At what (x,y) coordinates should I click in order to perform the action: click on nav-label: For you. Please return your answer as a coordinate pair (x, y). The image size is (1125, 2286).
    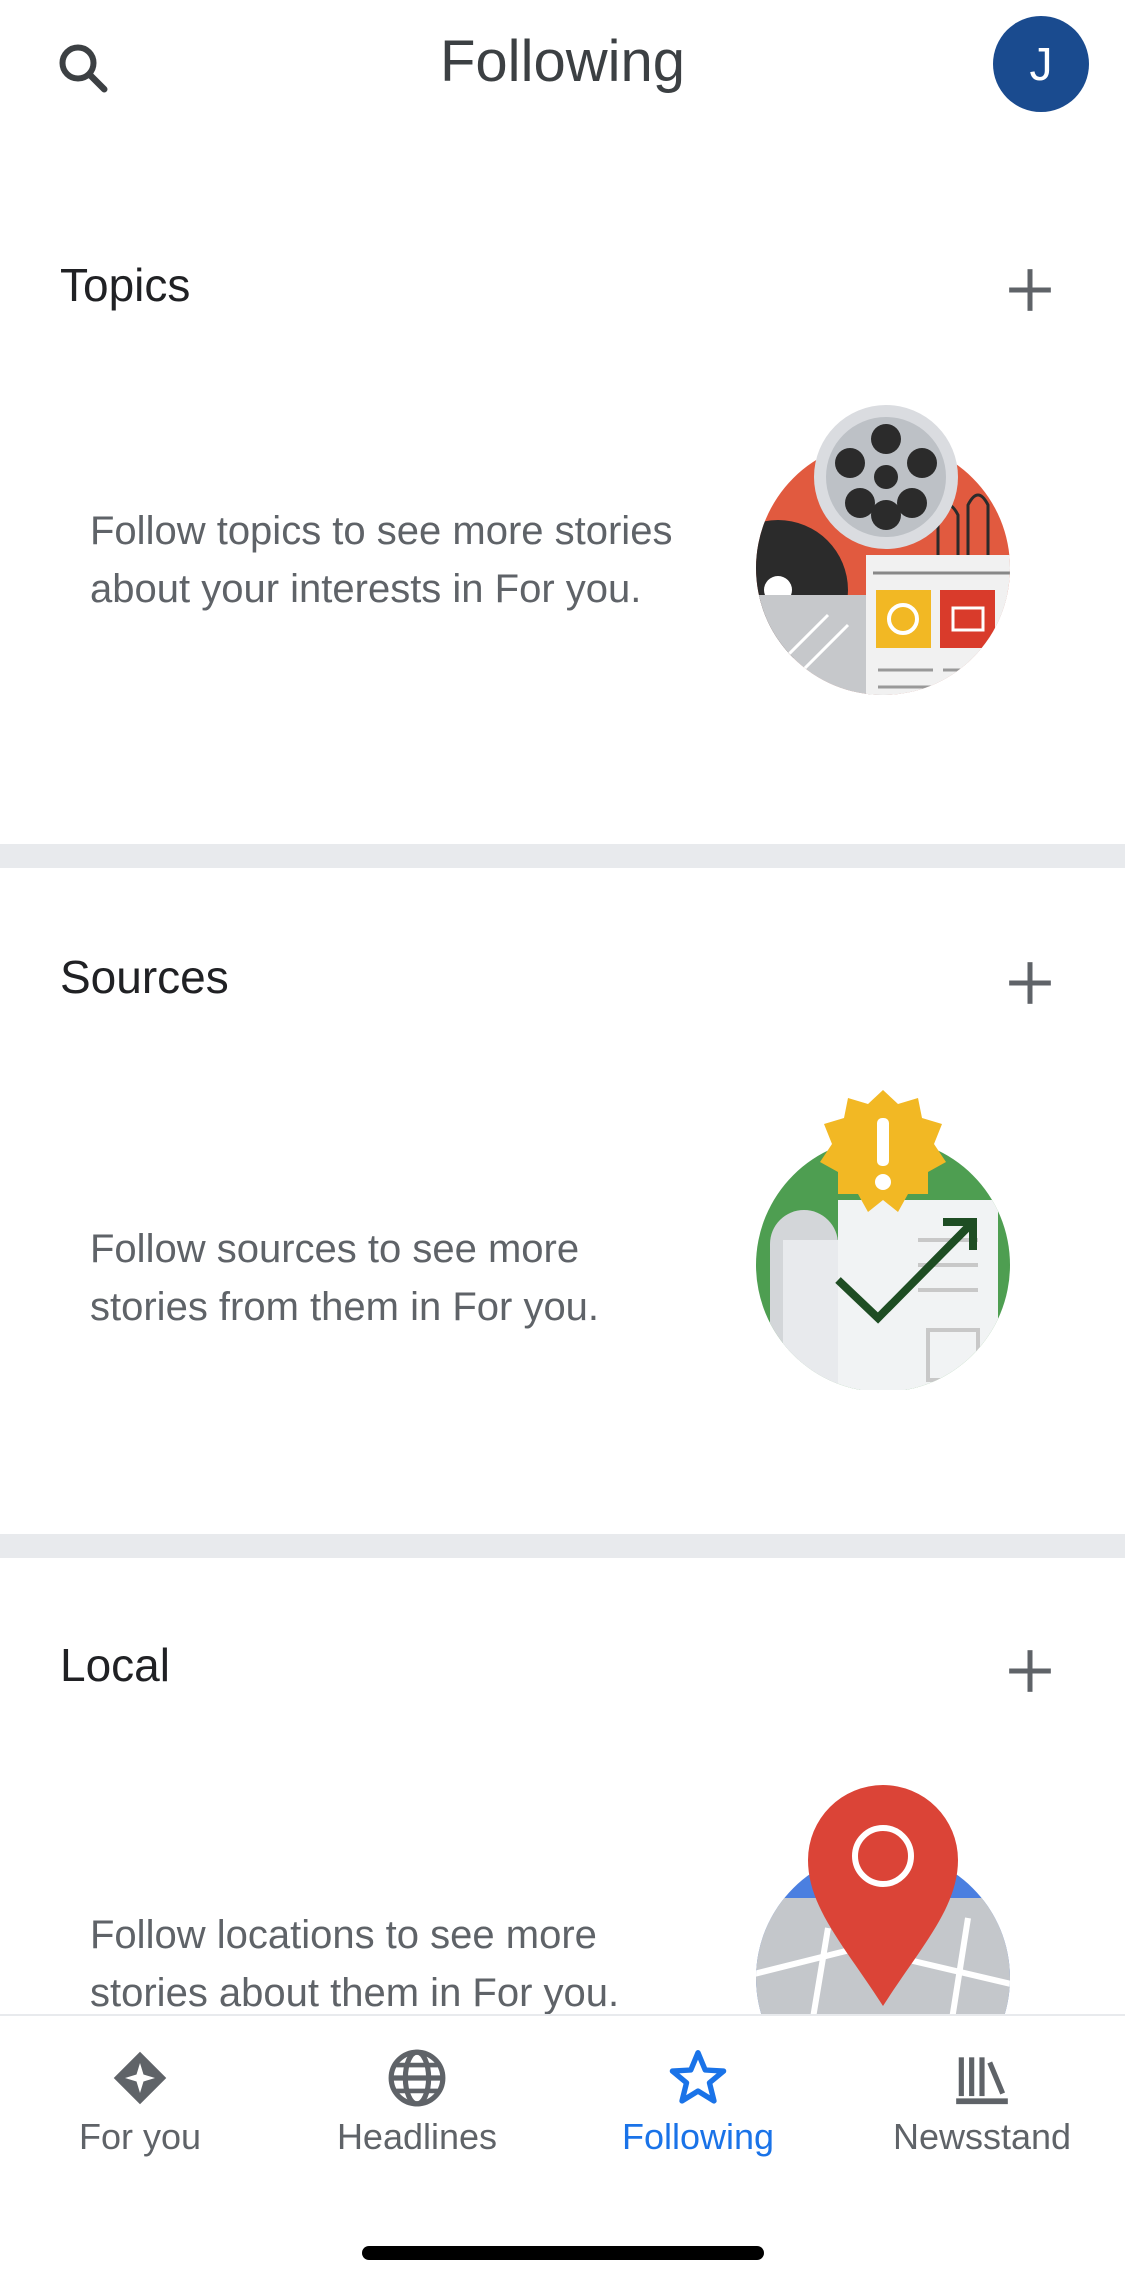
    Looking at the image, I should click on (140, 2136).